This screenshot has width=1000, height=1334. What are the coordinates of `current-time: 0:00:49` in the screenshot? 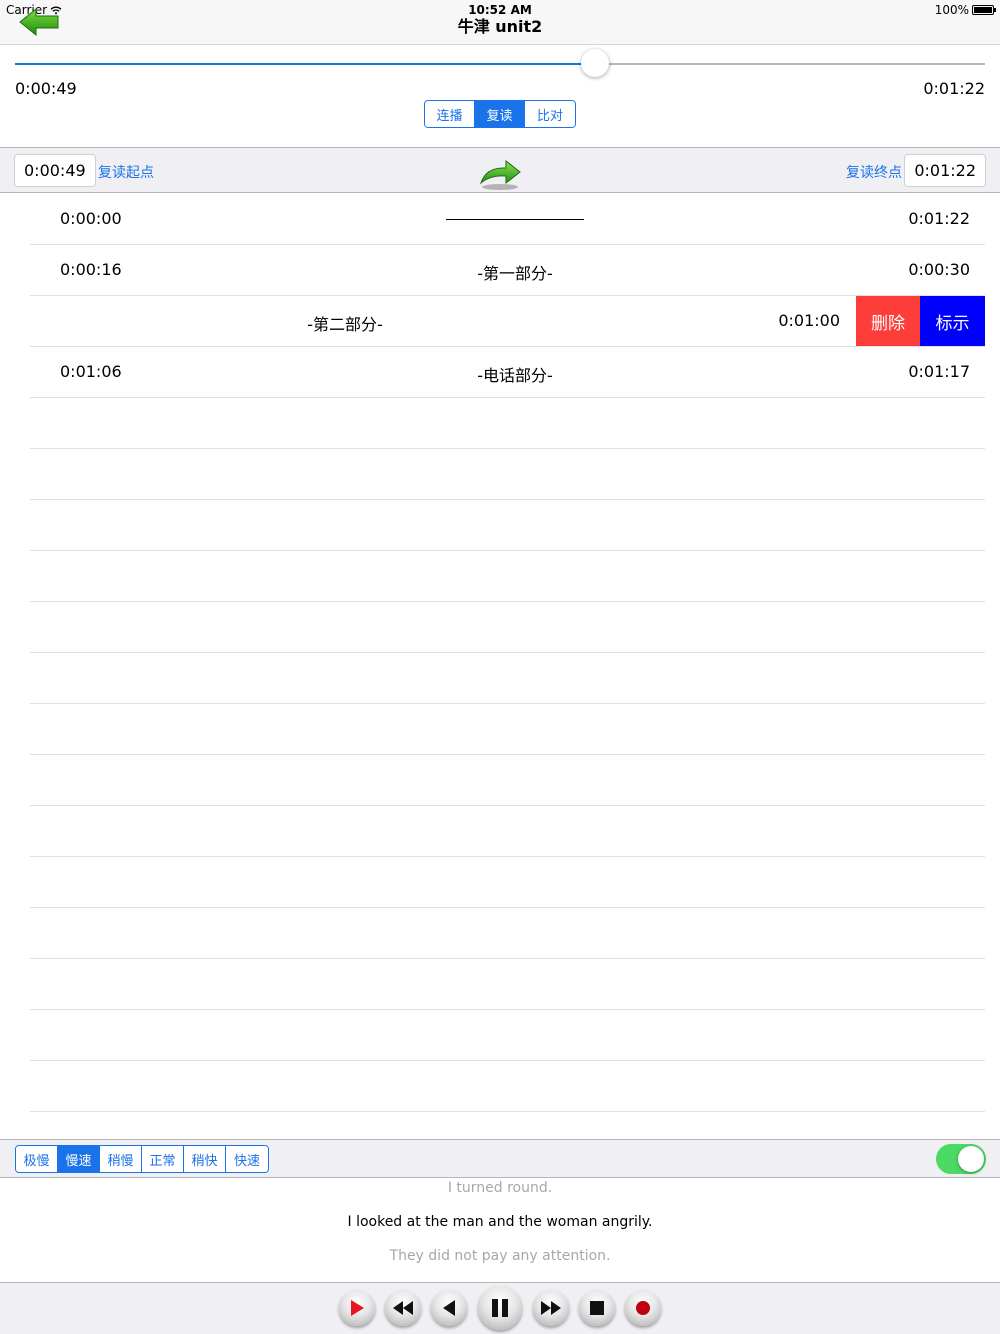 It's located at (46, 88).